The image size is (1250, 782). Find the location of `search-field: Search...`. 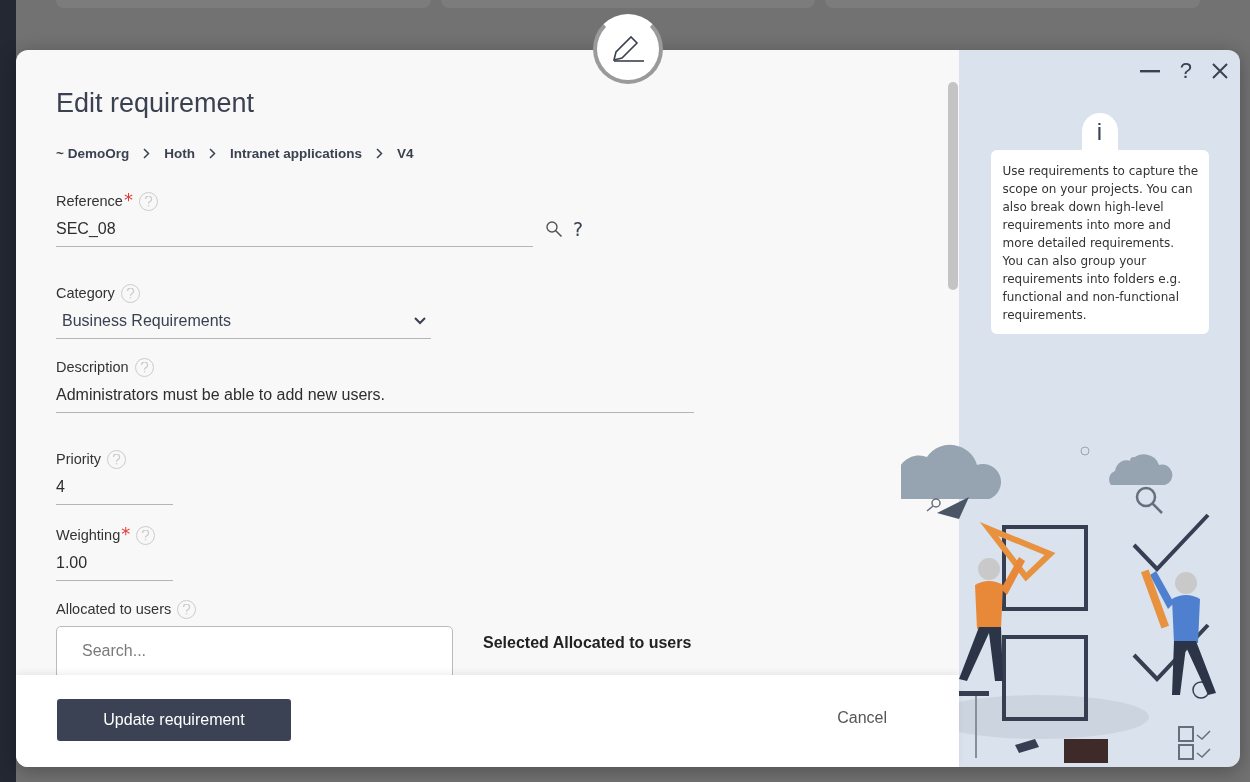

search-field: Search... is located at coordinates (254, 650).